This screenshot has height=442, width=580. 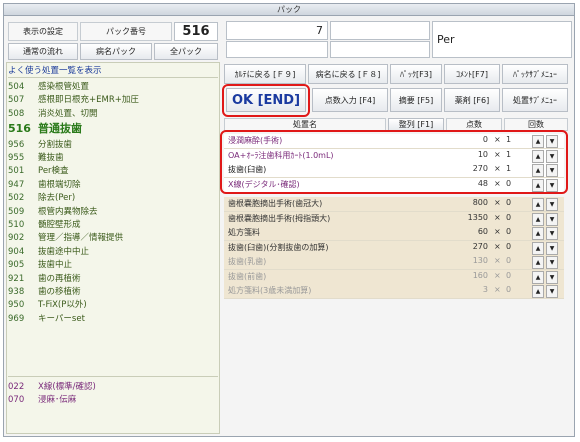 I want to click on per-field: Per, so click(x=502, y=39).